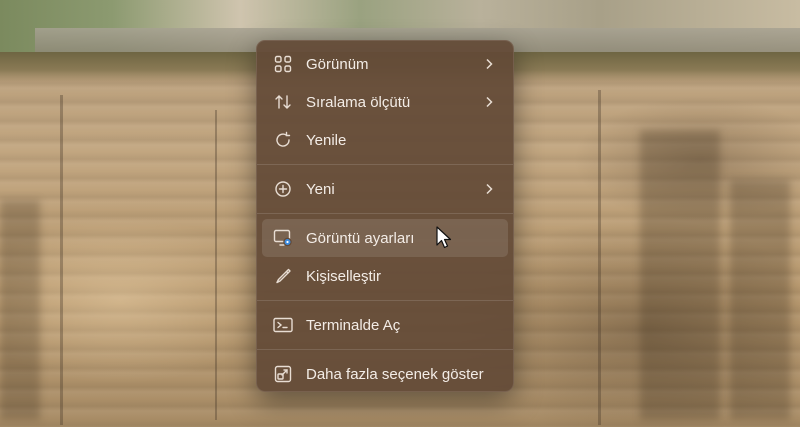 This screenshot has width=800, height=427. Describe the element at coordinates (326, 140) in the screenshot. I see `menu-item-label: Yenile` at that location.